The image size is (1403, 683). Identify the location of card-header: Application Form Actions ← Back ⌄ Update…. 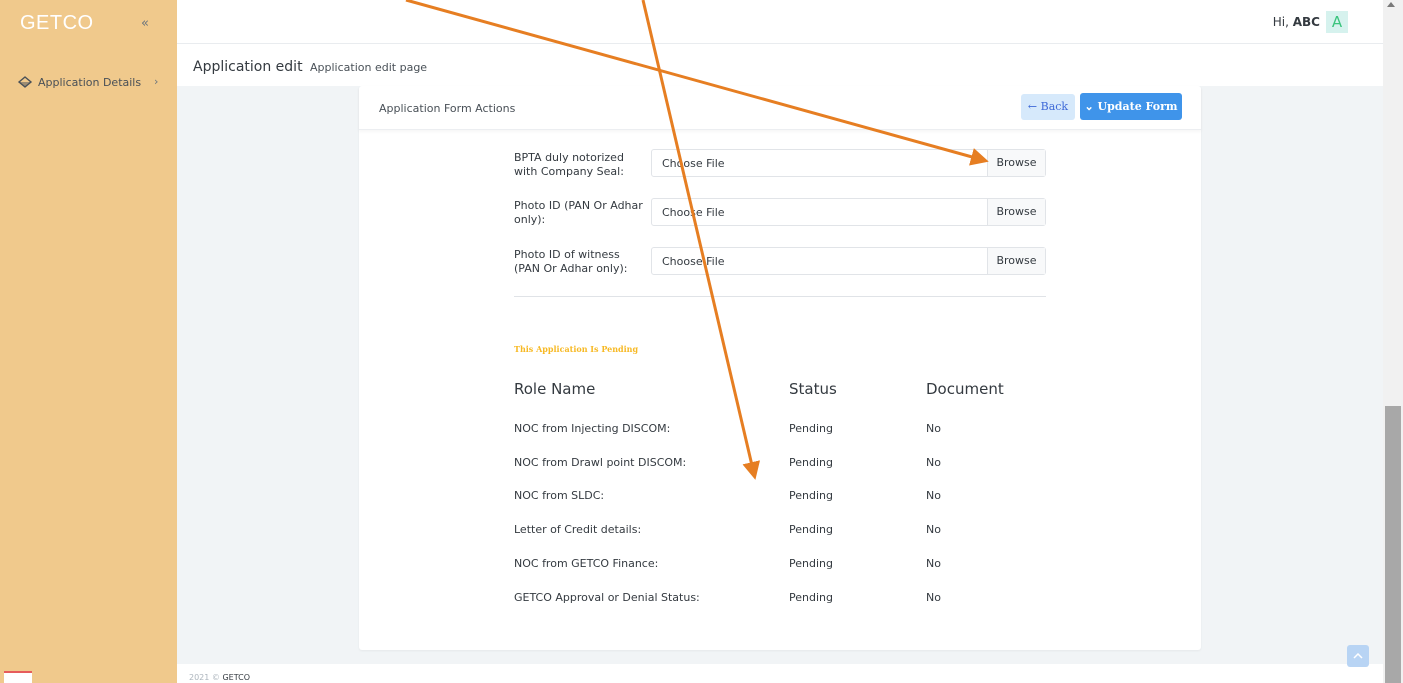
(780, 108).